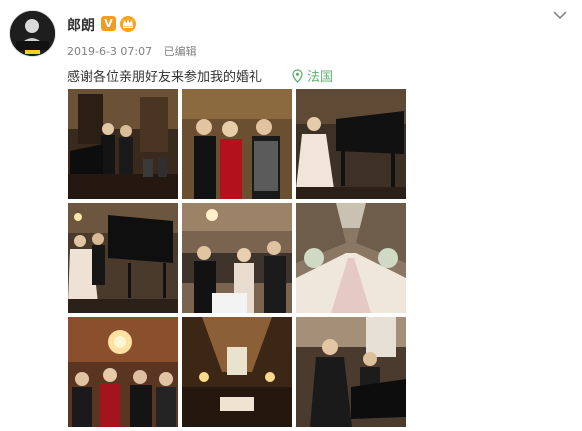 This screenshot has width=582, height=431. What do you see at coordinates (180, 51) in the screenshot?
I see `edited-label: 已编辑` at bounding box center [180, 51].